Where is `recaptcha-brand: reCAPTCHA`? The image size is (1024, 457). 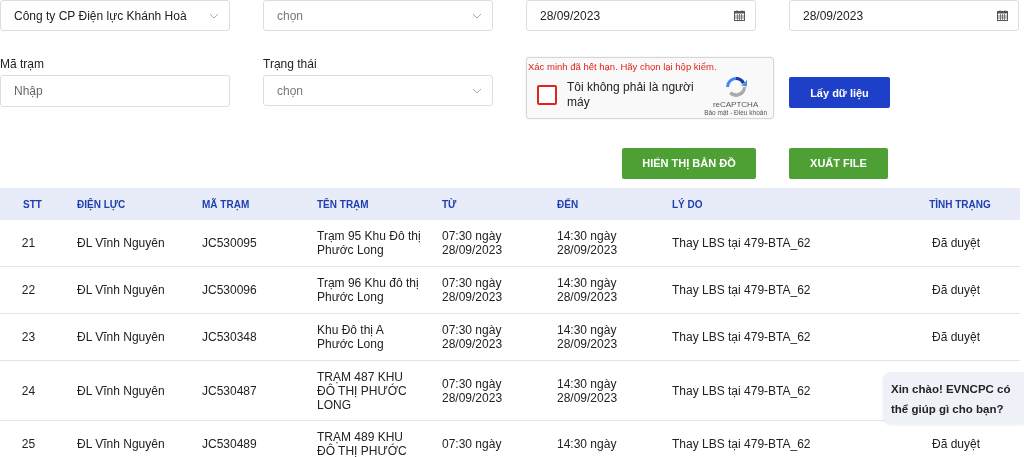 recaptcha-brand: reCAPTCHA is located at coordinates (735, 105).